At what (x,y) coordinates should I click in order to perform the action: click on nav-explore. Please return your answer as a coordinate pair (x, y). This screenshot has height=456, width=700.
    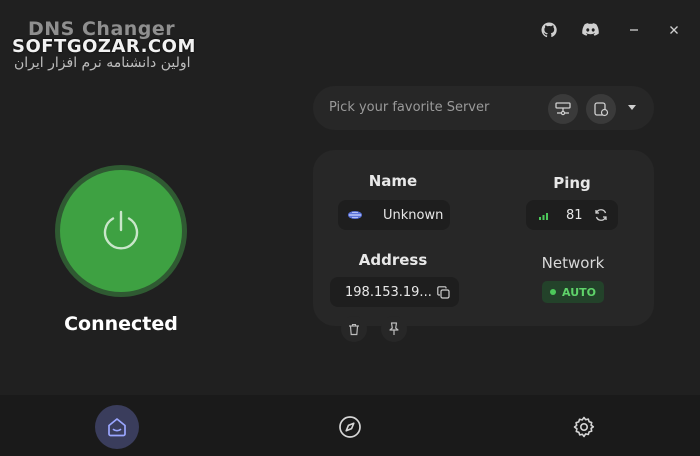
    Looking at the image, I should click on (350, 427).